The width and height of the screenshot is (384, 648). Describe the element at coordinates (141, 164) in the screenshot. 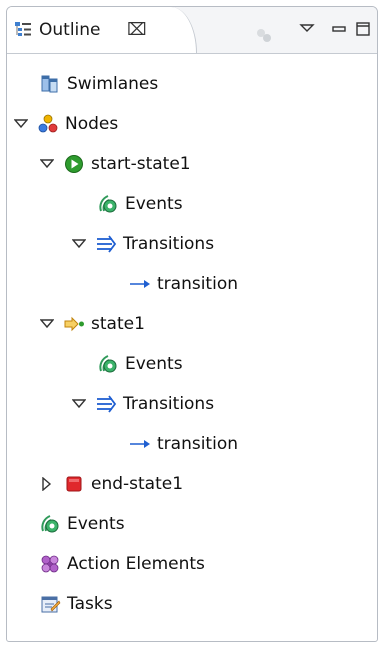

I see `tree-item-label: start-state1` at that location.